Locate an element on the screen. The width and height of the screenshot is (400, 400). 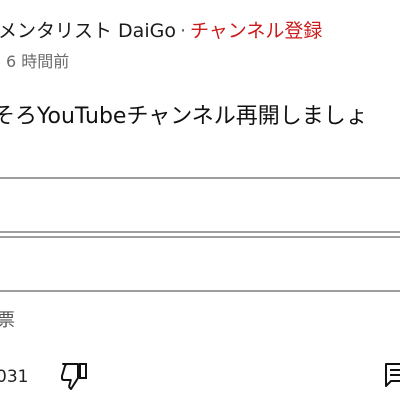
poll-question: そろYouTubeチャンネル再開しましょ is located at coordinates (184, 116).